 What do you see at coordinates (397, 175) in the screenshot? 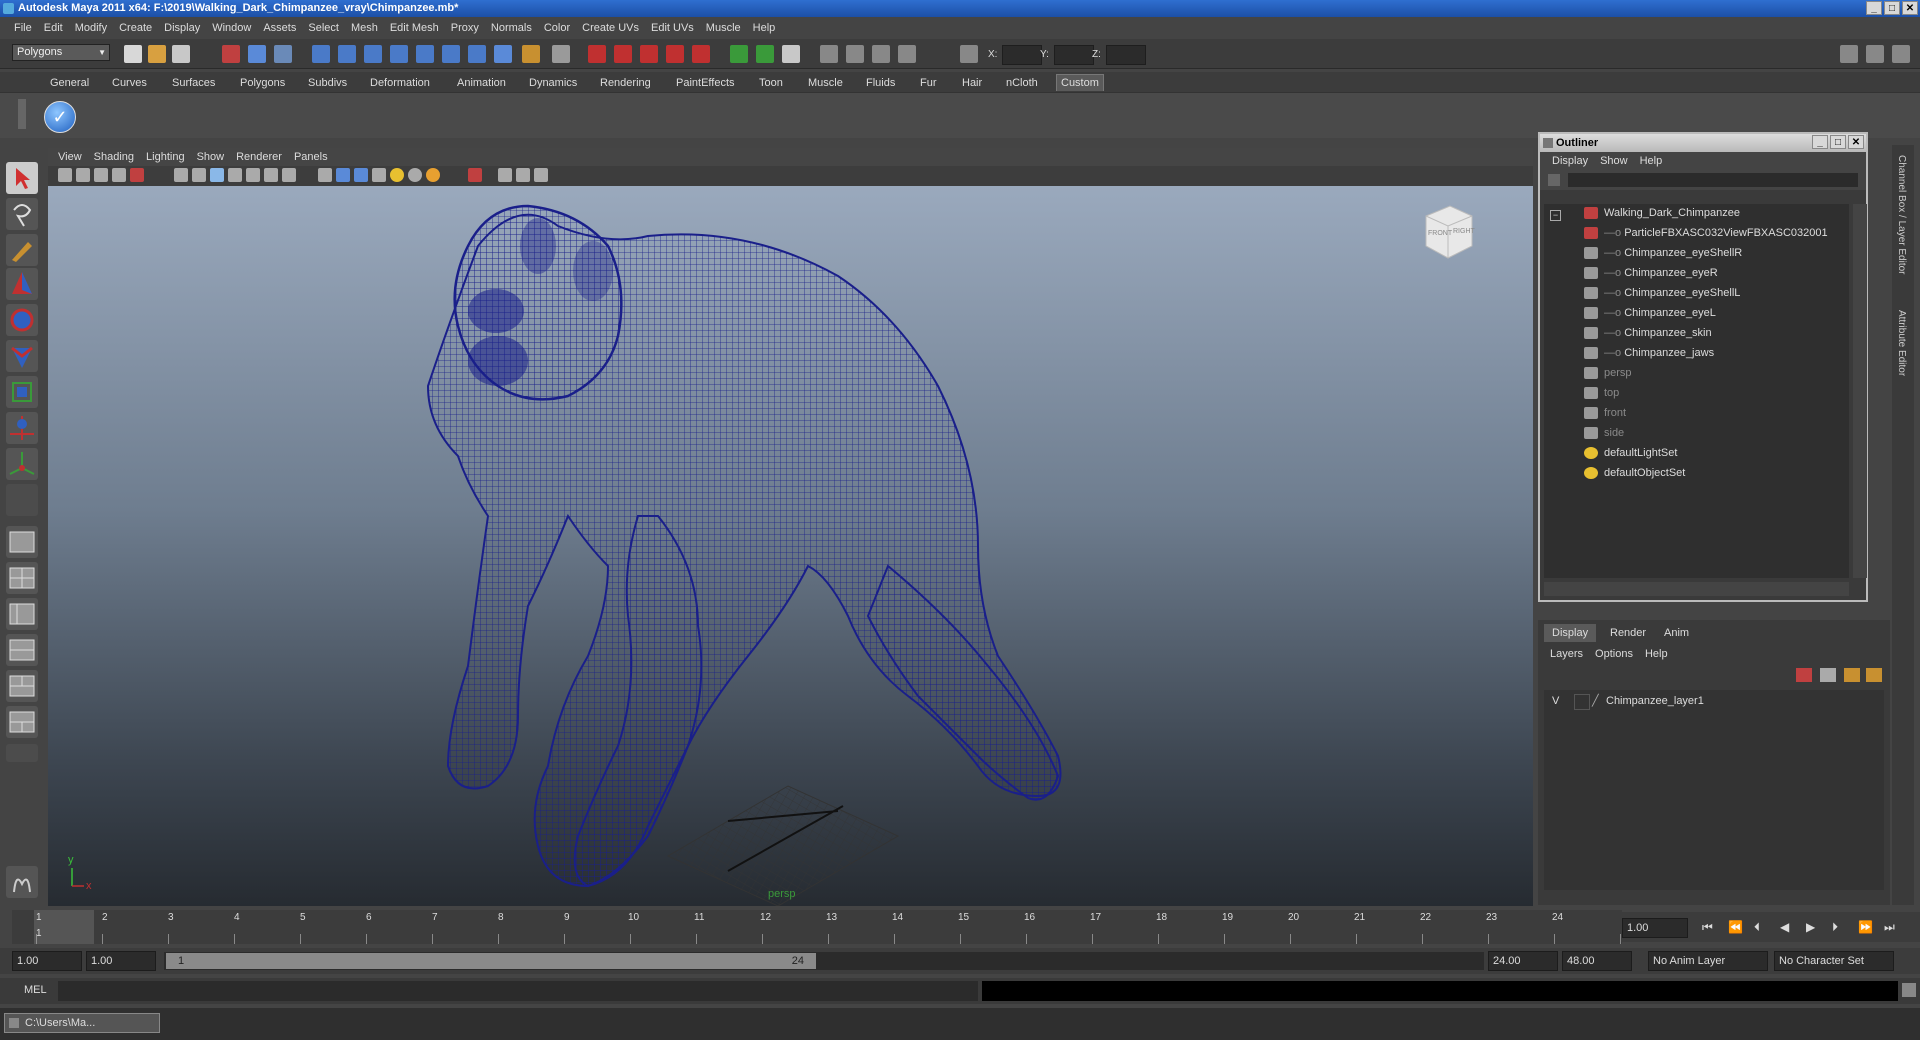
I see `use-all-lights-icon` at bounding box center [397, 175].